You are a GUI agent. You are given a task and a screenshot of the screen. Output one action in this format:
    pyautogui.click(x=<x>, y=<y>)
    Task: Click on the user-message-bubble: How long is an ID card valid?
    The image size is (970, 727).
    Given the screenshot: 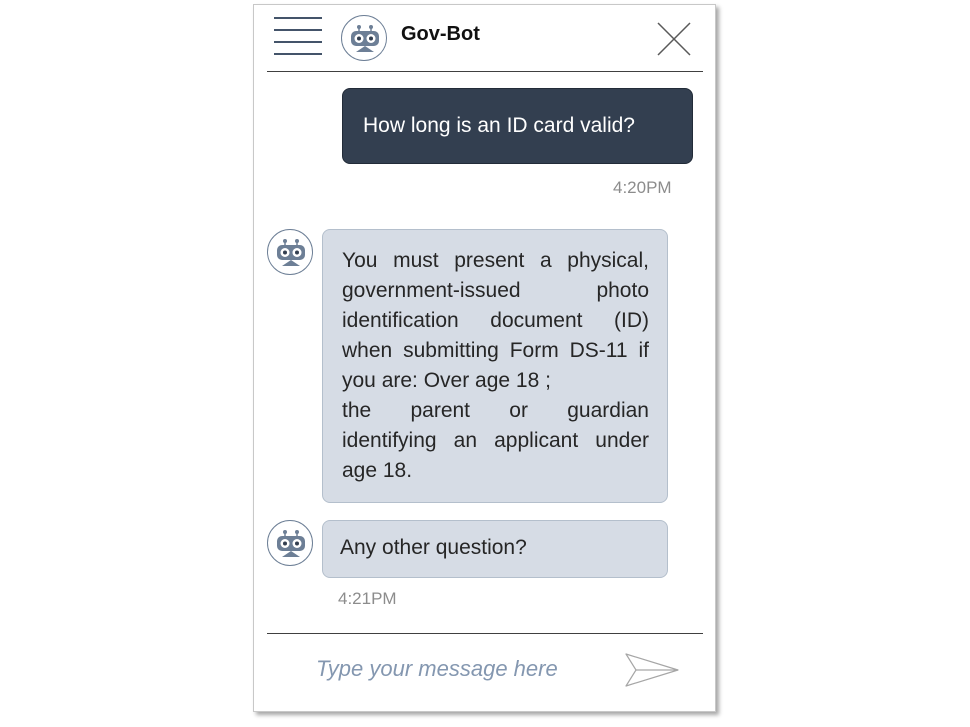 What is the action you would take?
    pyautogui.click(x=517, y=126)
    